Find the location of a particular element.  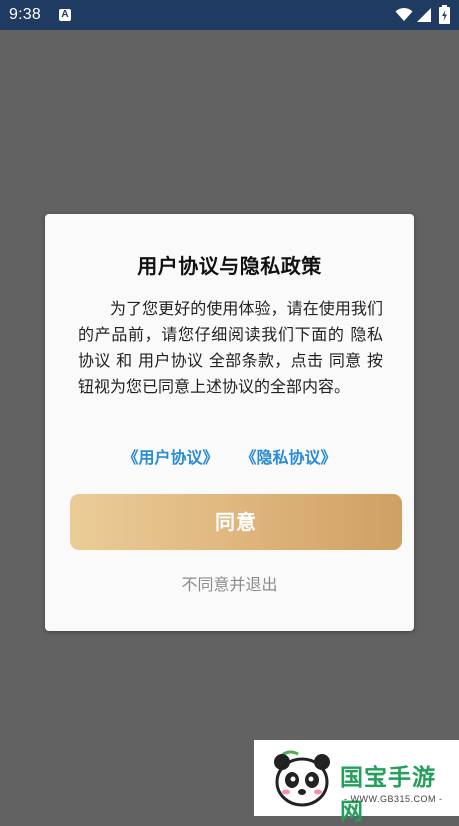

dialog-title: 用户协议与隐私政策 is located at coordinates (229, 266).